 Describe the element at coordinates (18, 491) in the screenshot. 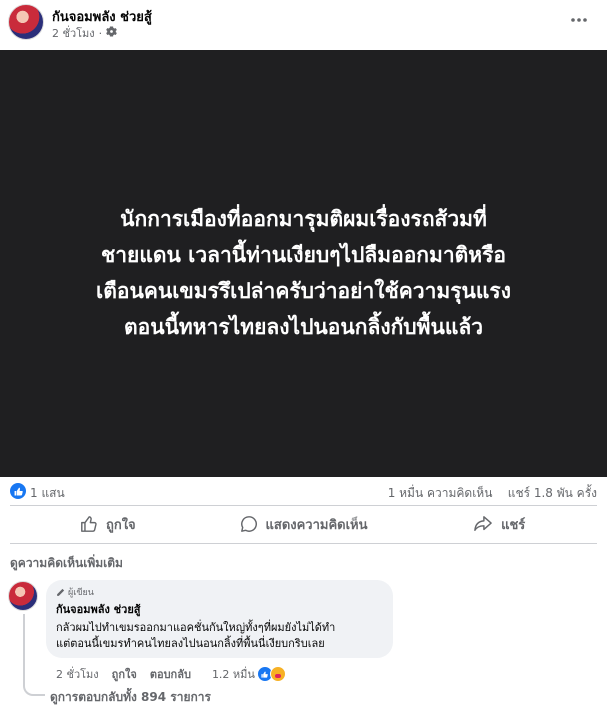

I see `like-reaction-icon` at that location.